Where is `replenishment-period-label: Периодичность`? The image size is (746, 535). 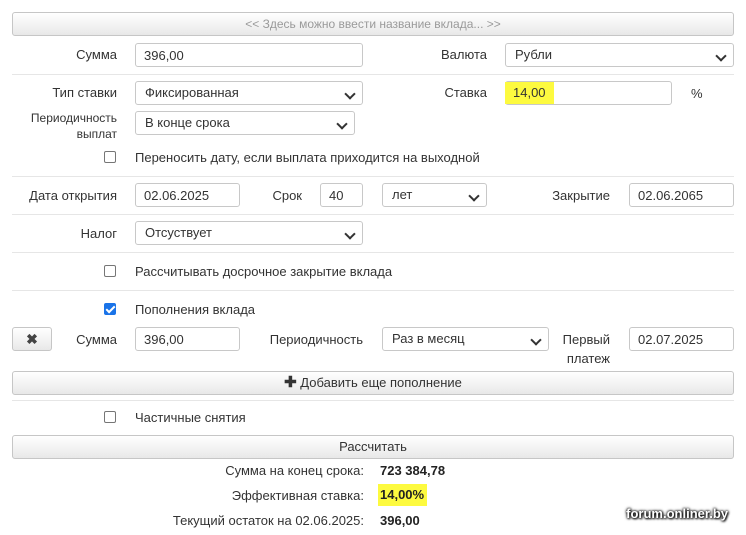
replenishment-period-label: Периодичность is located at coordinates (316, 339).